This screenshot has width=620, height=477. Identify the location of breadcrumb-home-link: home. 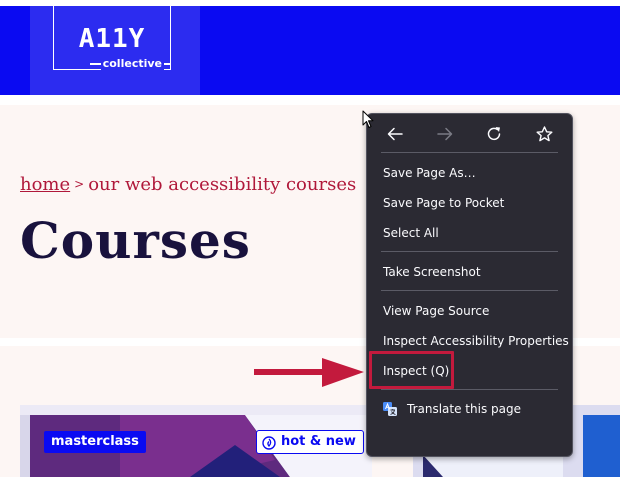
(45, 184).